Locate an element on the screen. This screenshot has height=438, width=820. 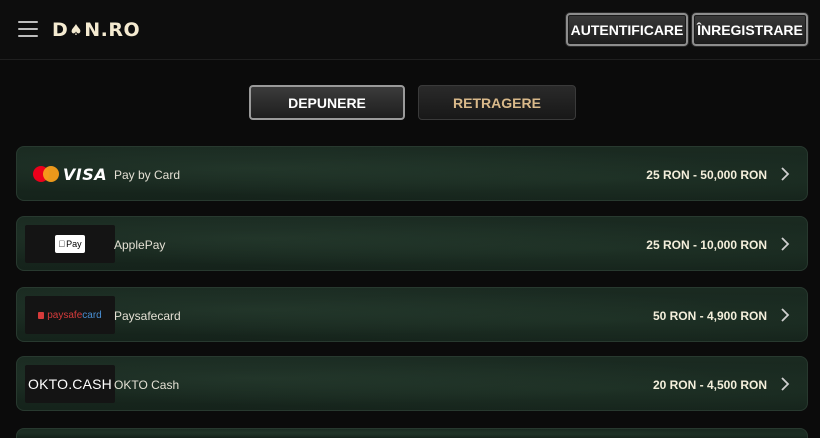
card-logo: VISA is located at coordinates (70, 174).